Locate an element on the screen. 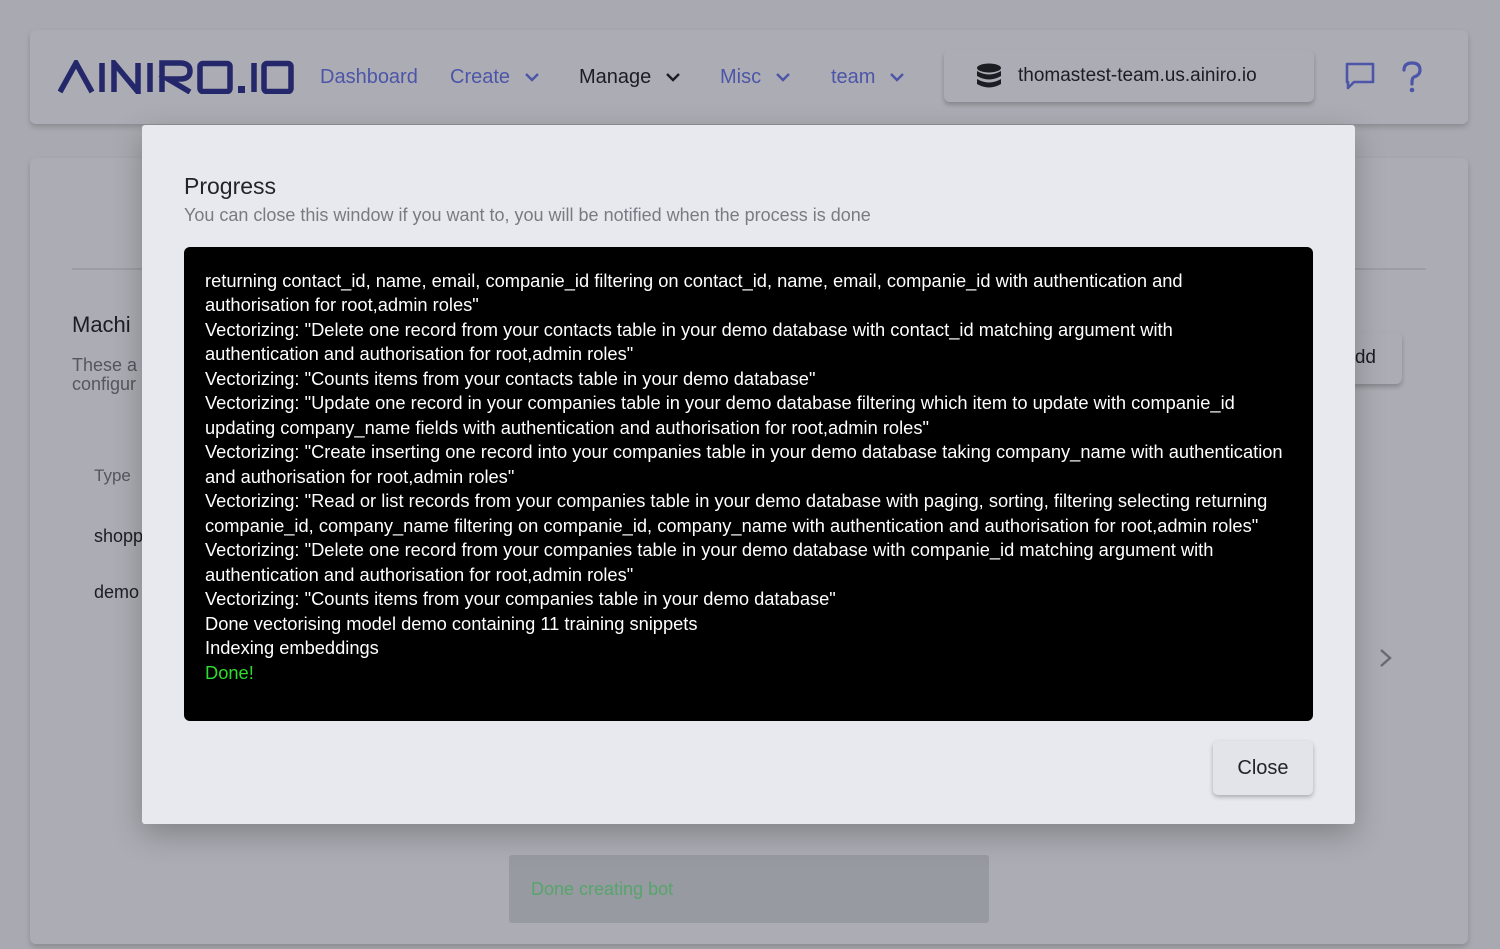 This screenshot has height=949, width=1500. toast-message: Done creating bot is located at coordinates (602, 888).